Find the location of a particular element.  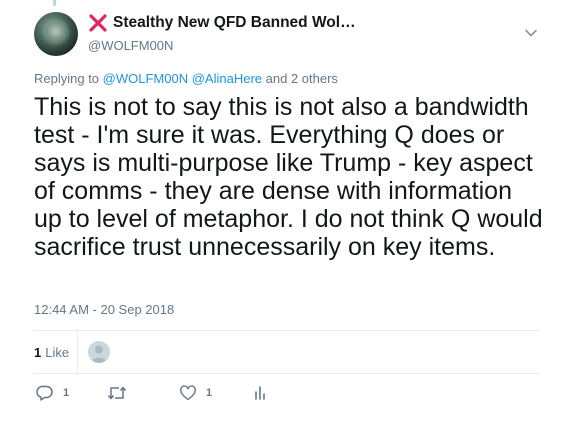

reply-others: and 2 others is located at coordinates (302, 78).